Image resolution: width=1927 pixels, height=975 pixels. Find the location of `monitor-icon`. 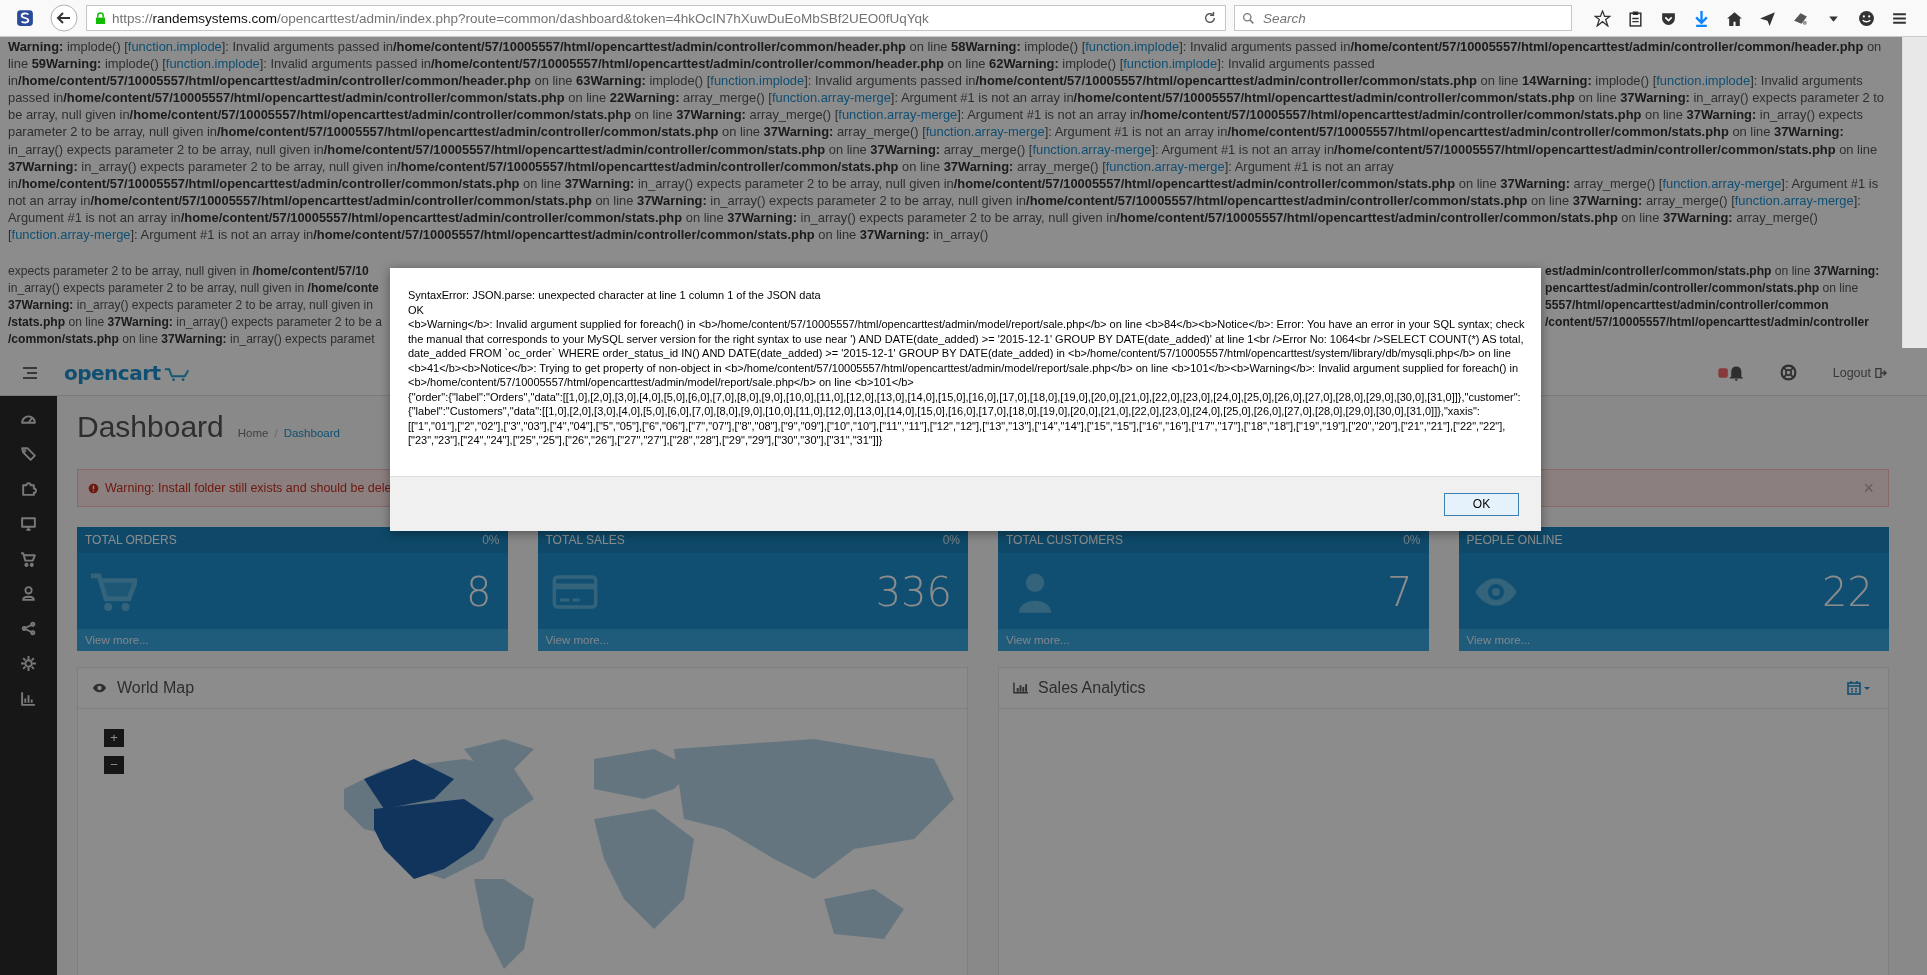

monitor-icon is located at coordinates (28, 523).